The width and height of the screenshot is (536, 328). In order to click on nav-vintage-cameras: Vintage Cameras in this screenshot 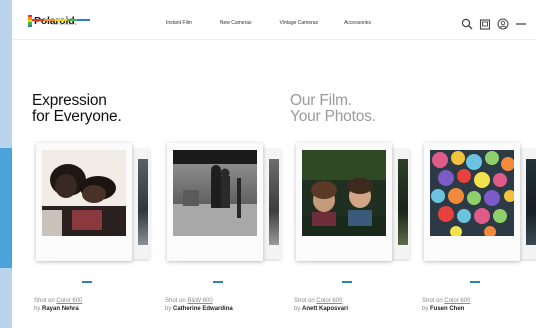, I will do `click(299, 23)`.